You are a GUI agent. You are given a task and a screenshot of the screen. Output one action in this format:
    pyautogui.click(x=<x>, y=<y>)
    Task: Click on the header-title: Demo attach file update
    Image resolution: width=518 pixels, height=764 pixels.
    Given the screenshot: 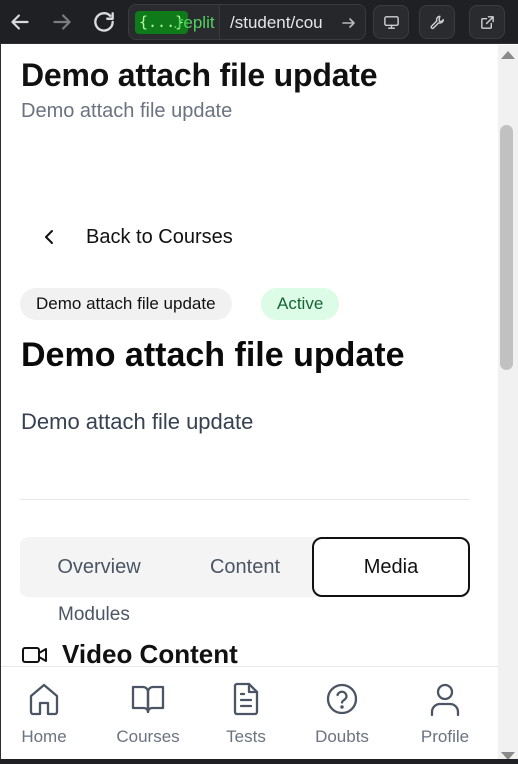 What is the action you would take?
    pyautogui.click(x=199, y=75)
    